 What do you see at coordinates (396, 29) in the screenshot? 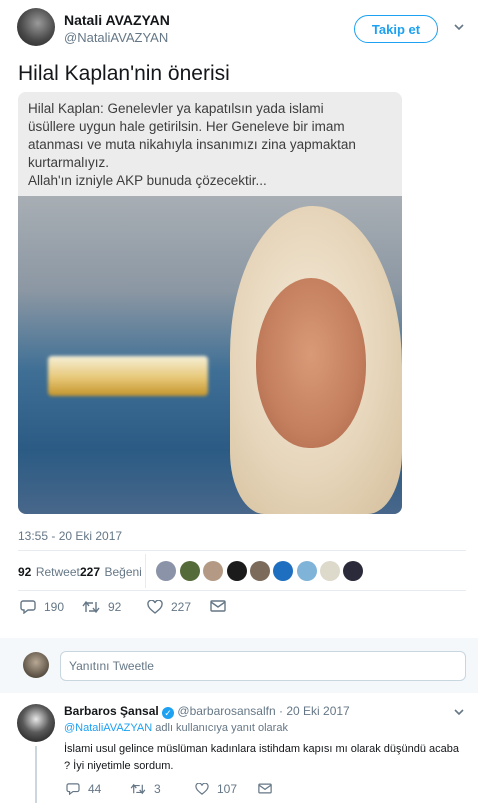
I see `follow-button: Takip et` at bounding box center [396, 29].